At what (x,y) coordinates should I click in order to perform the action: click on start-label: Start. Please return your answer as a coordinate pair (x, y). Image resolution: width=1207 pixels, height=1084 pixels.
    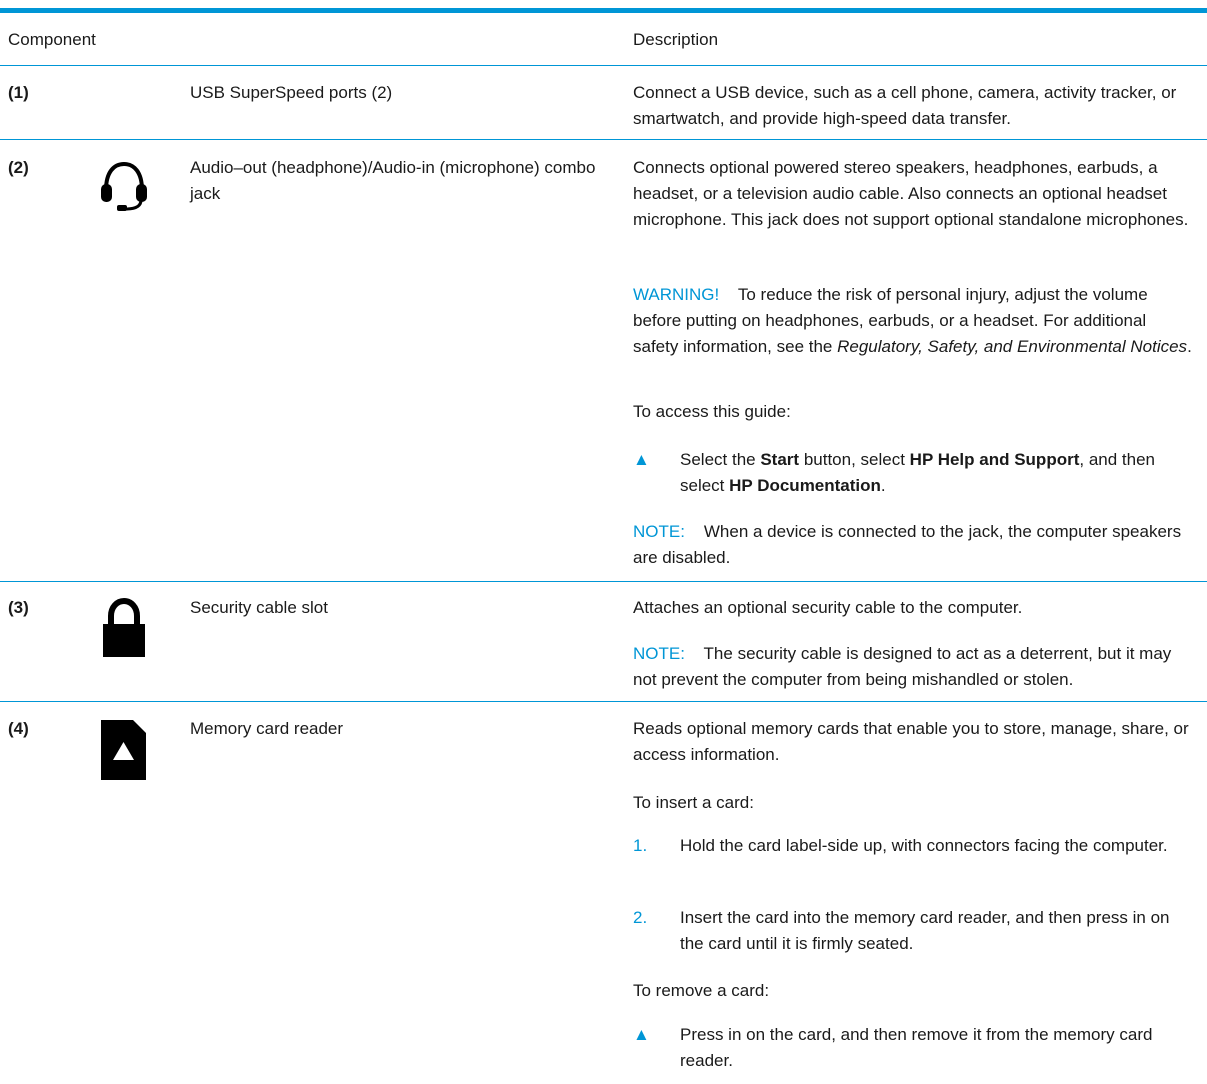
    Looking at the image, I should click on (780, 459).